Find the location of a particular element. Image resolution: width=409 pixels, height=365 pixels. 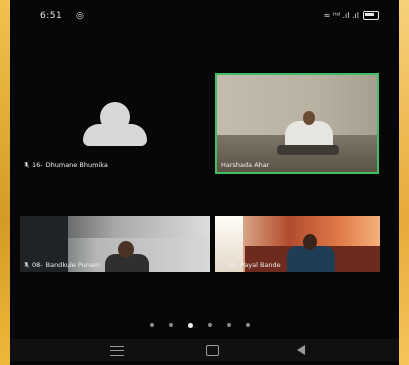

avatar-placeholder-body is located at coordinates (115, 135).